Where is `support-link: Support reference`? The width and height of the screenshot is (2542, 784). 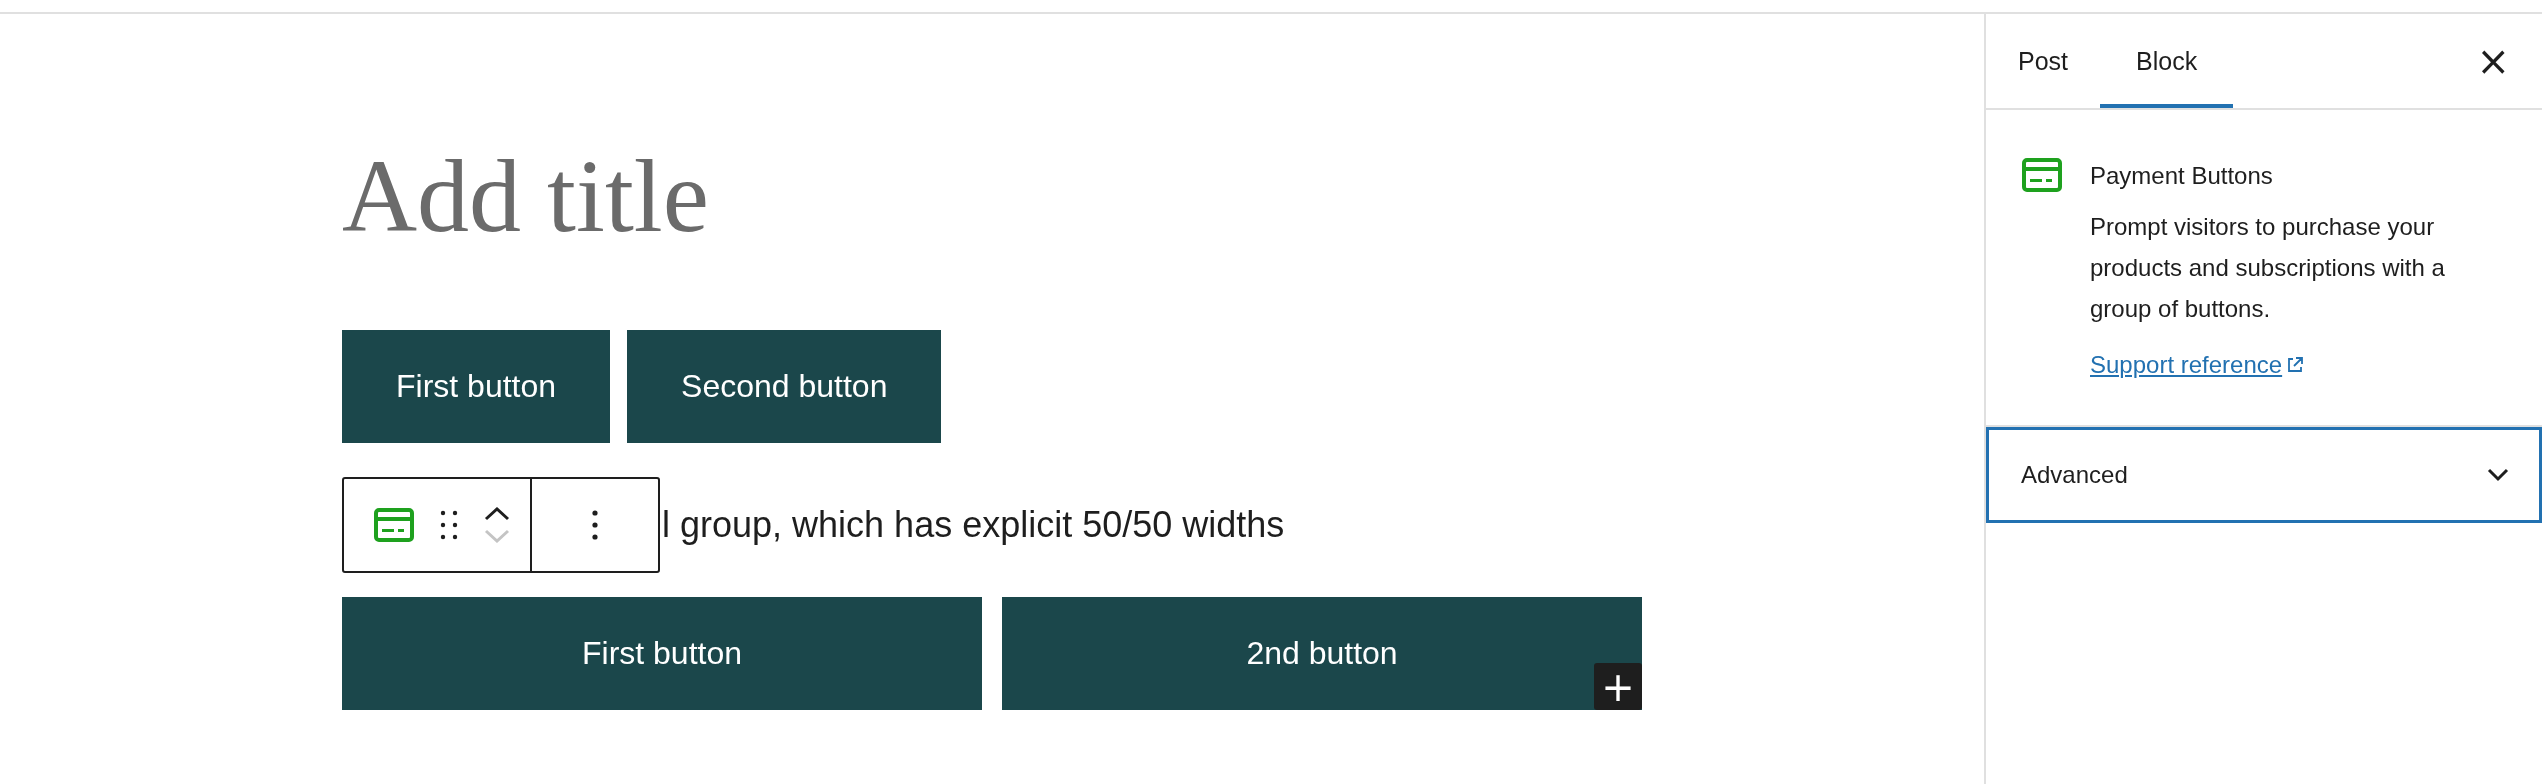 support-link: Support reference is located at coordinates (2186, 365).